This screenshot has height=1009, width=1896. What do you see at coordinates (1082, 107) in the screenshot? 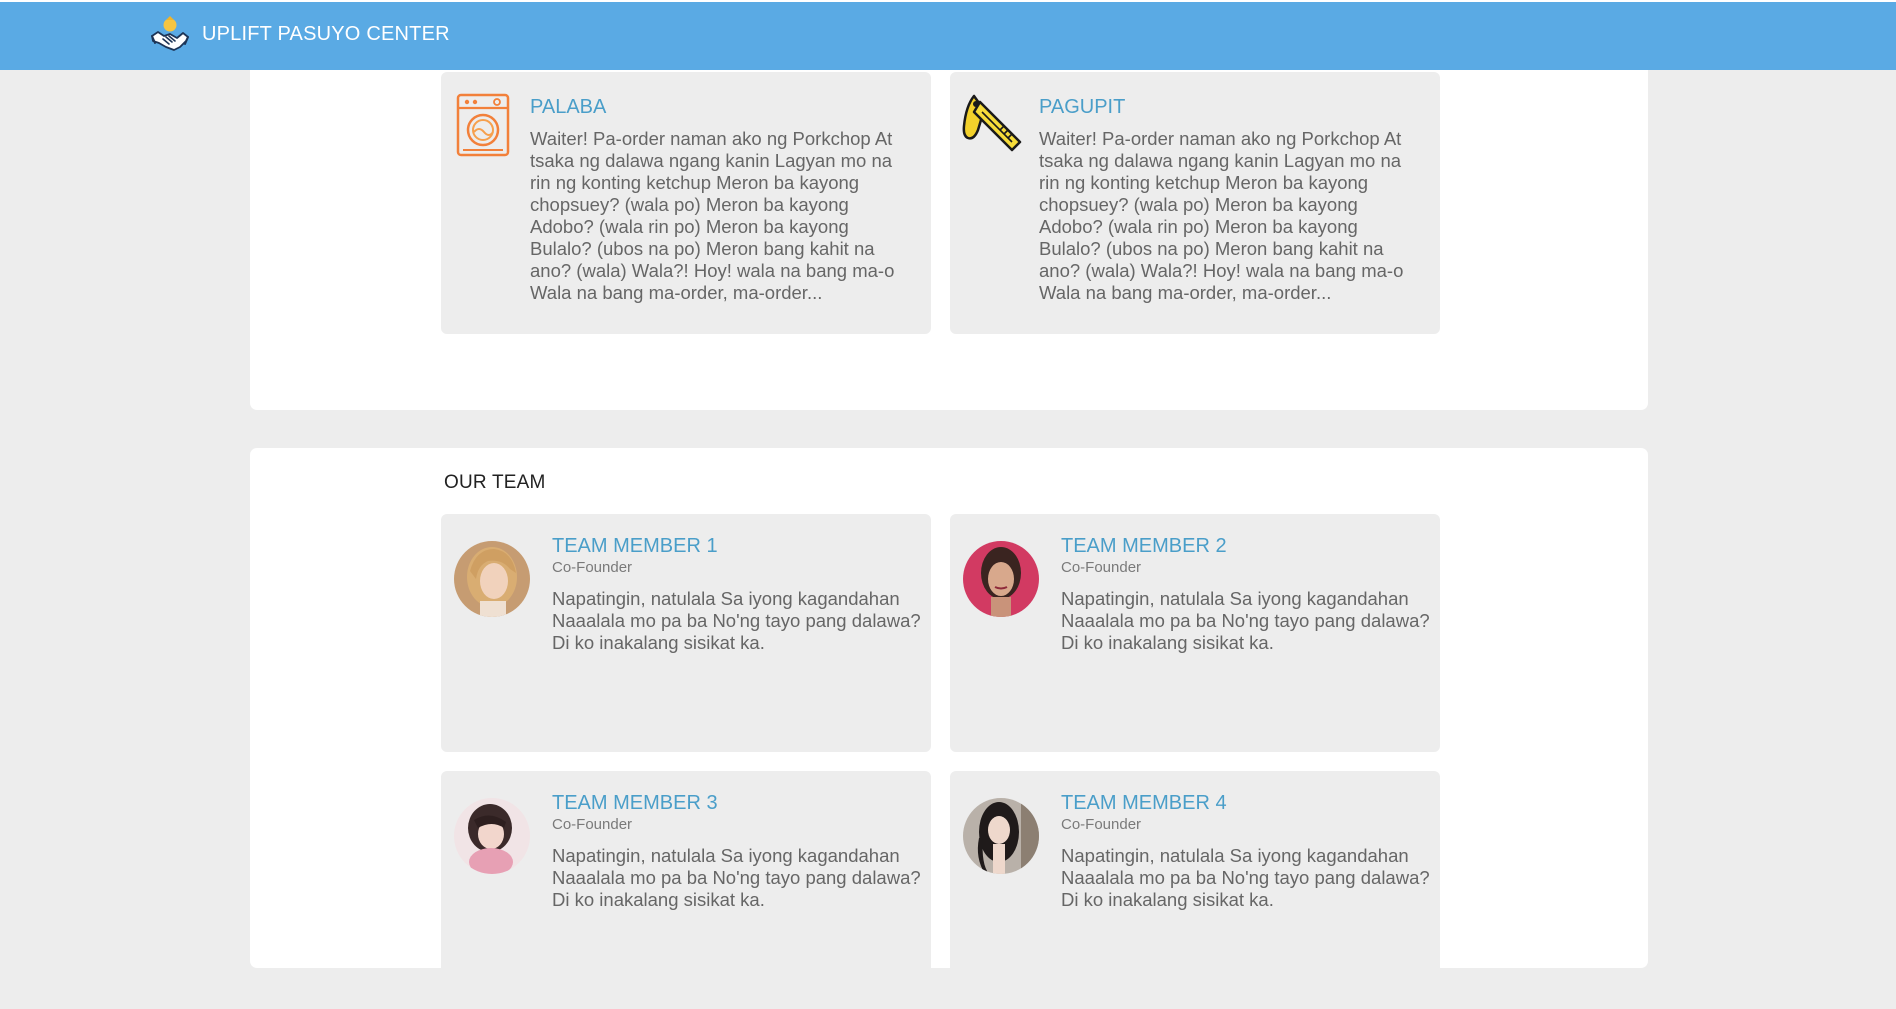
I see `service-title: PAGUPIT` at bounding box center [1082, 107].